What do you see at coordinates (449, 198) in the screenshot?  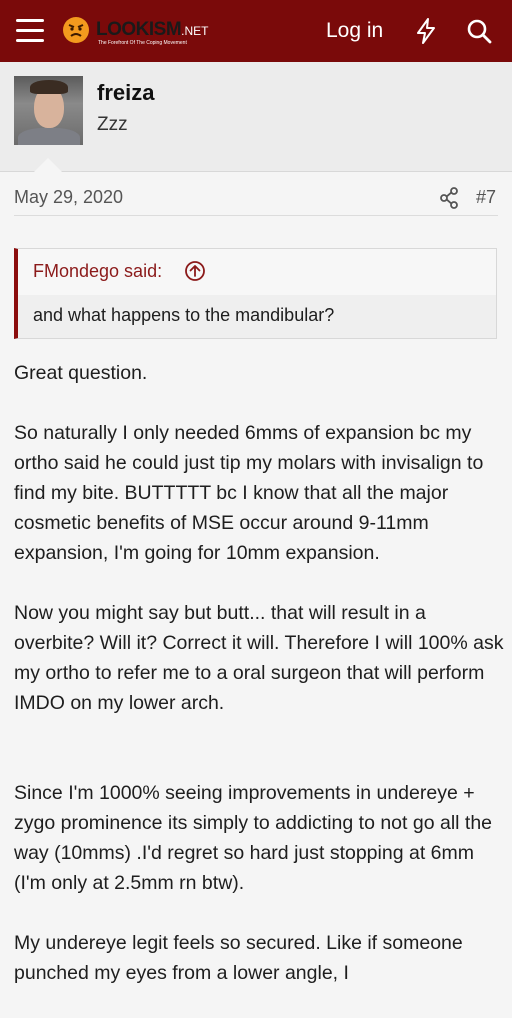 I see `share-icon` at bounding box center [449, 198].